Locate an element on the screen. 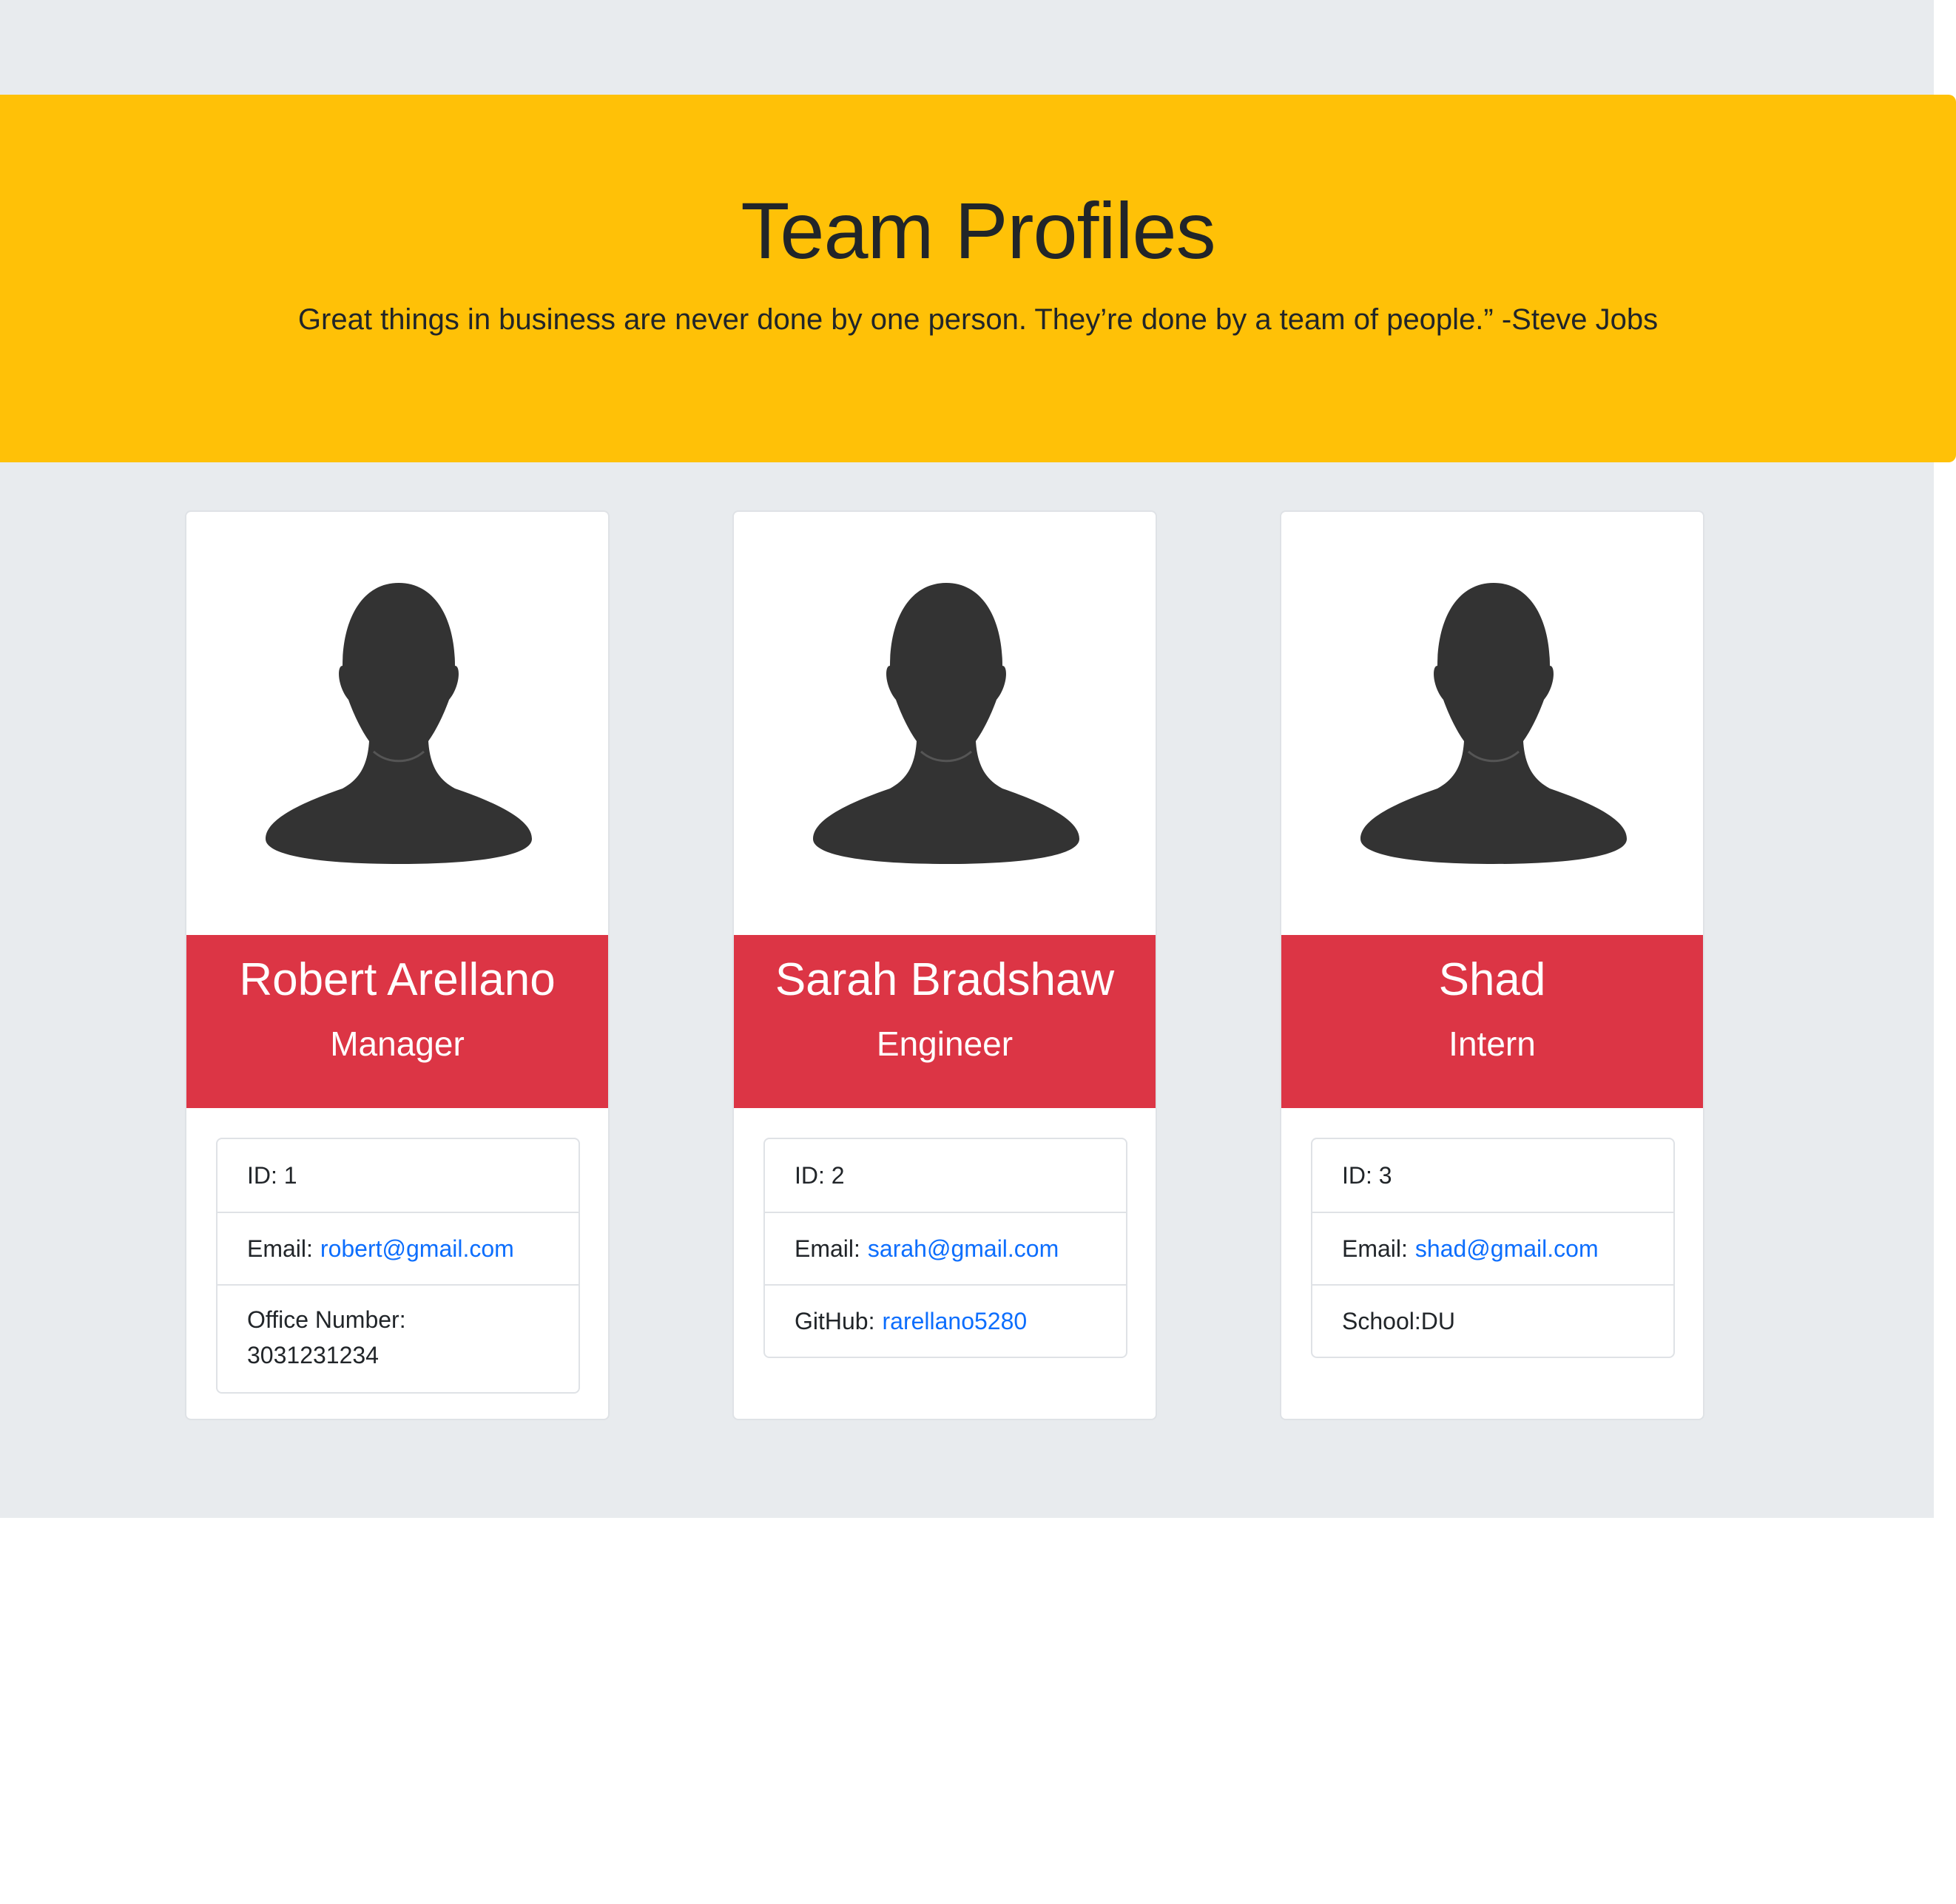 This screenshot has height=1904, width=1956. id-text: ID: 2 is located at coordinates (820, 1176).